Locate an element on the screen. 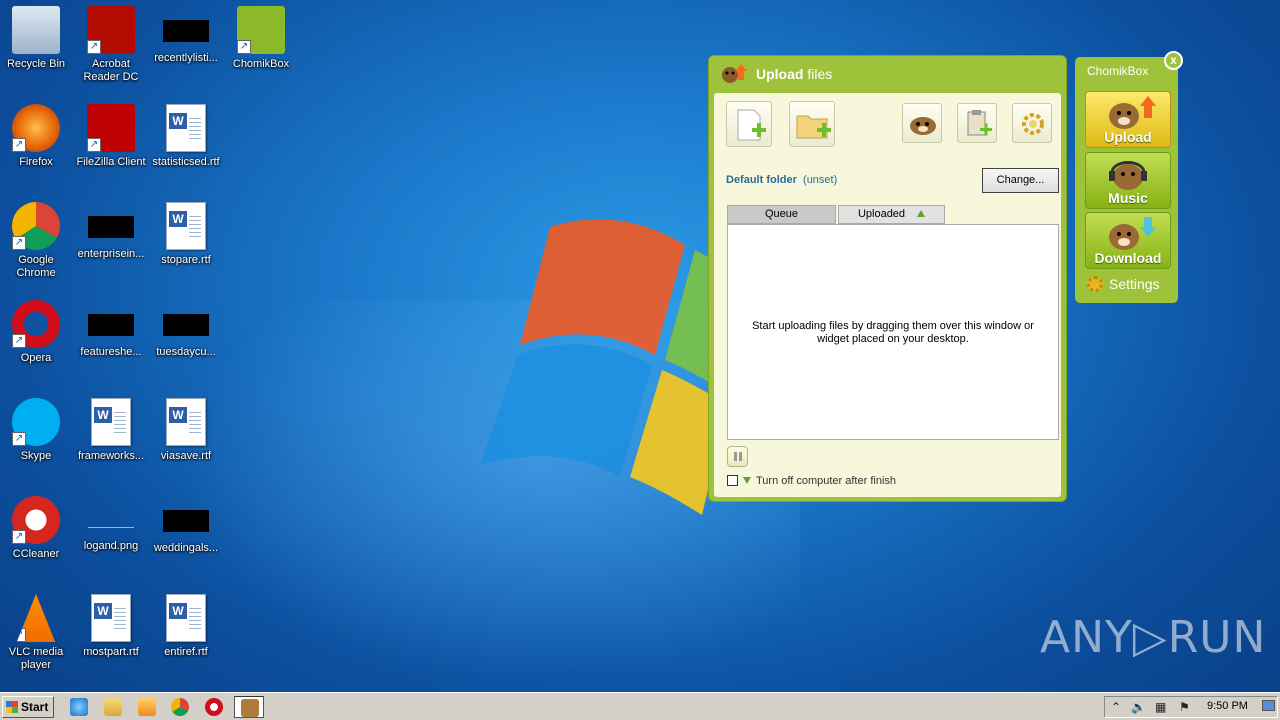 Image resolution: width=1280 pixels, height=720 pixels. turn-off-checkbox is located at coordinates (732, 480).